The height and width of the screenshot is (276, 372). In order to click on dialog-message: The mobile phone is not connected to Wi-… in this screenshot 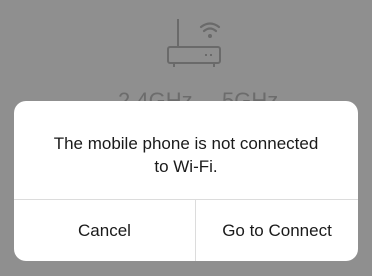, I will do `click(186, 155)`.